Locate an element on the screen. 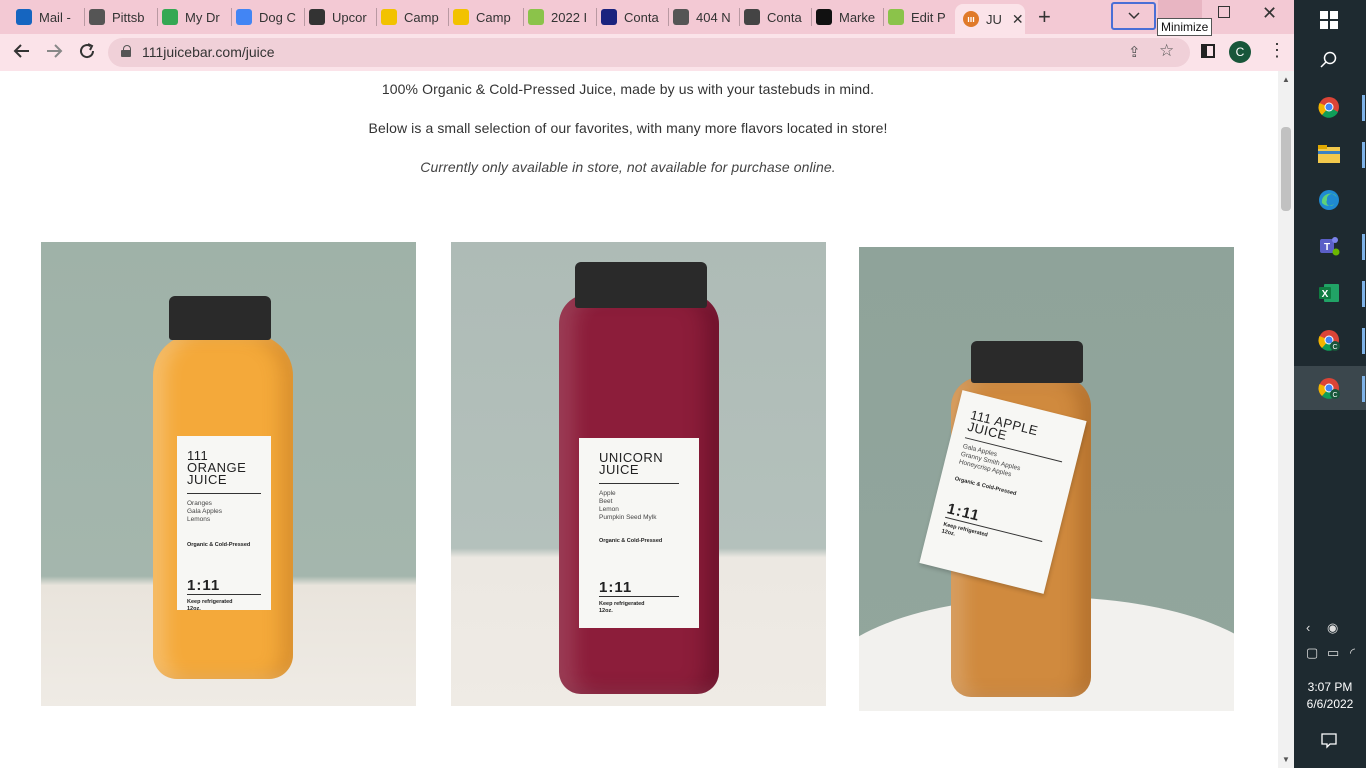 The height and width of the screenshot is (768, 1366). scroll-up-icon: ▲ is located at coordinates (1286, 79).